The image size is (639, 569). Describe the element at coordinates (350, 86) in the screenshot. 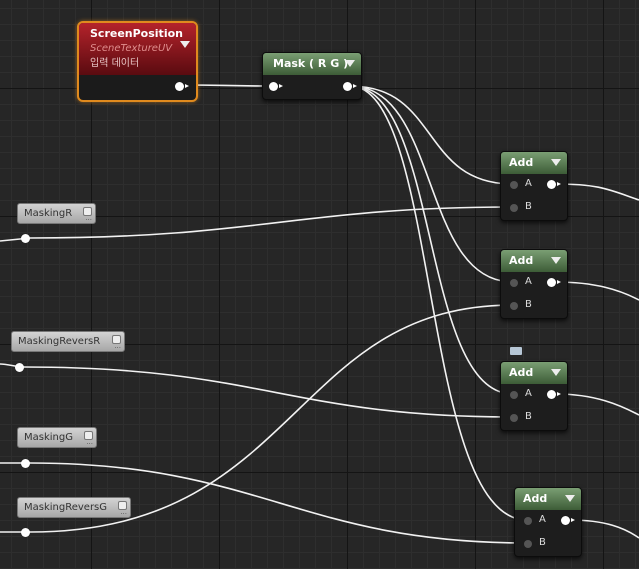

I see `mask-output-pin` at that location.